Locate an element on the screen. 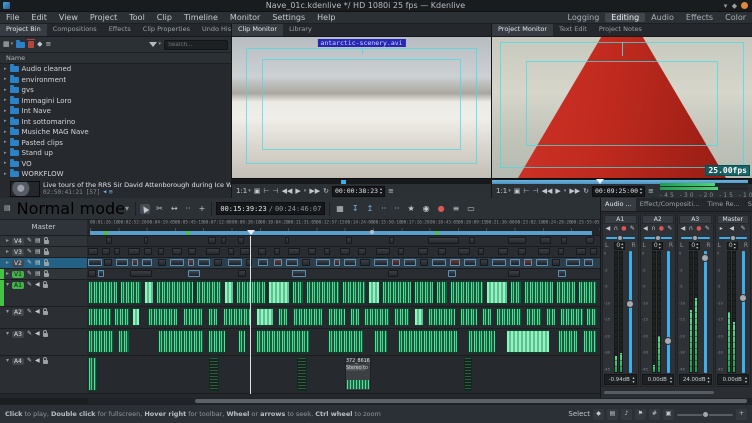  bin-folder-row: ▸ Musiche MAG Nave is located at coordinates (115, 132).